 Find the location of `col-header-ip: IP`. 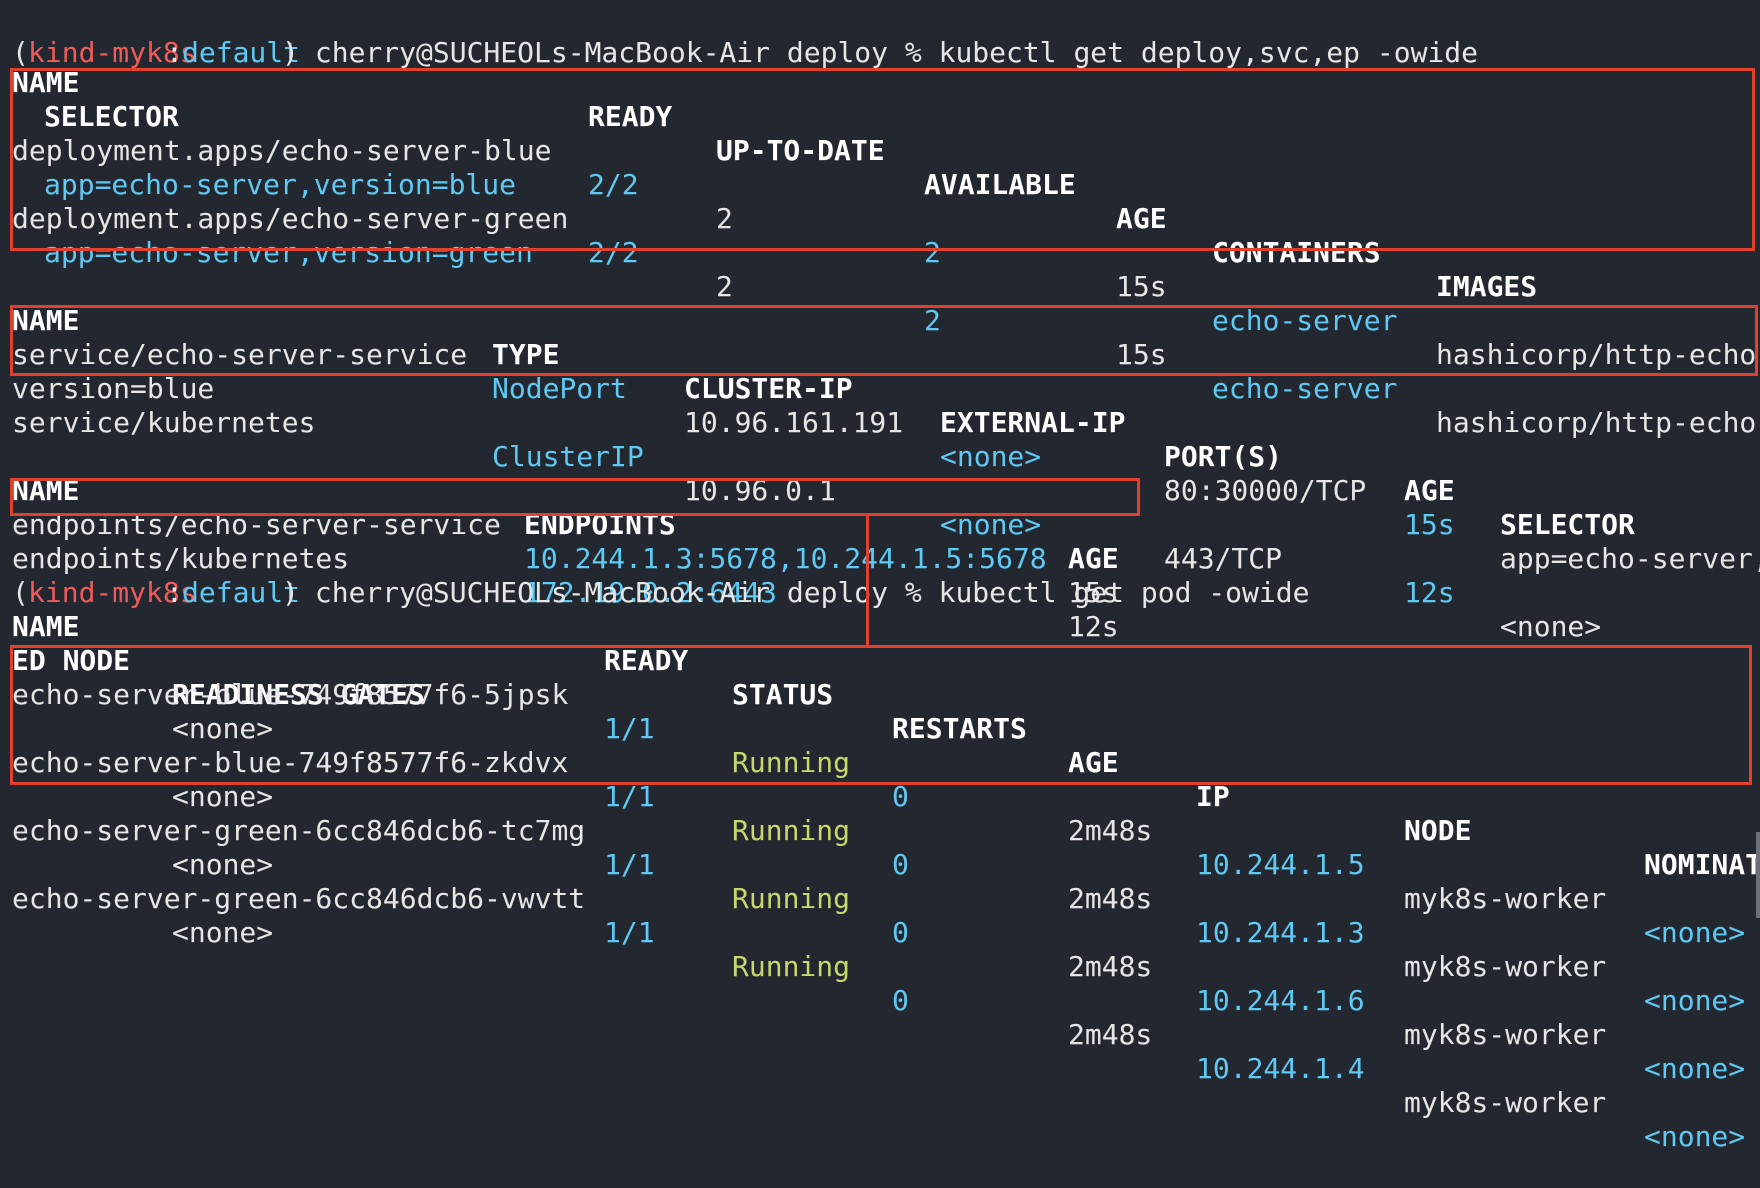

col-header-ip: IP is located at coordinates (1213, 796).